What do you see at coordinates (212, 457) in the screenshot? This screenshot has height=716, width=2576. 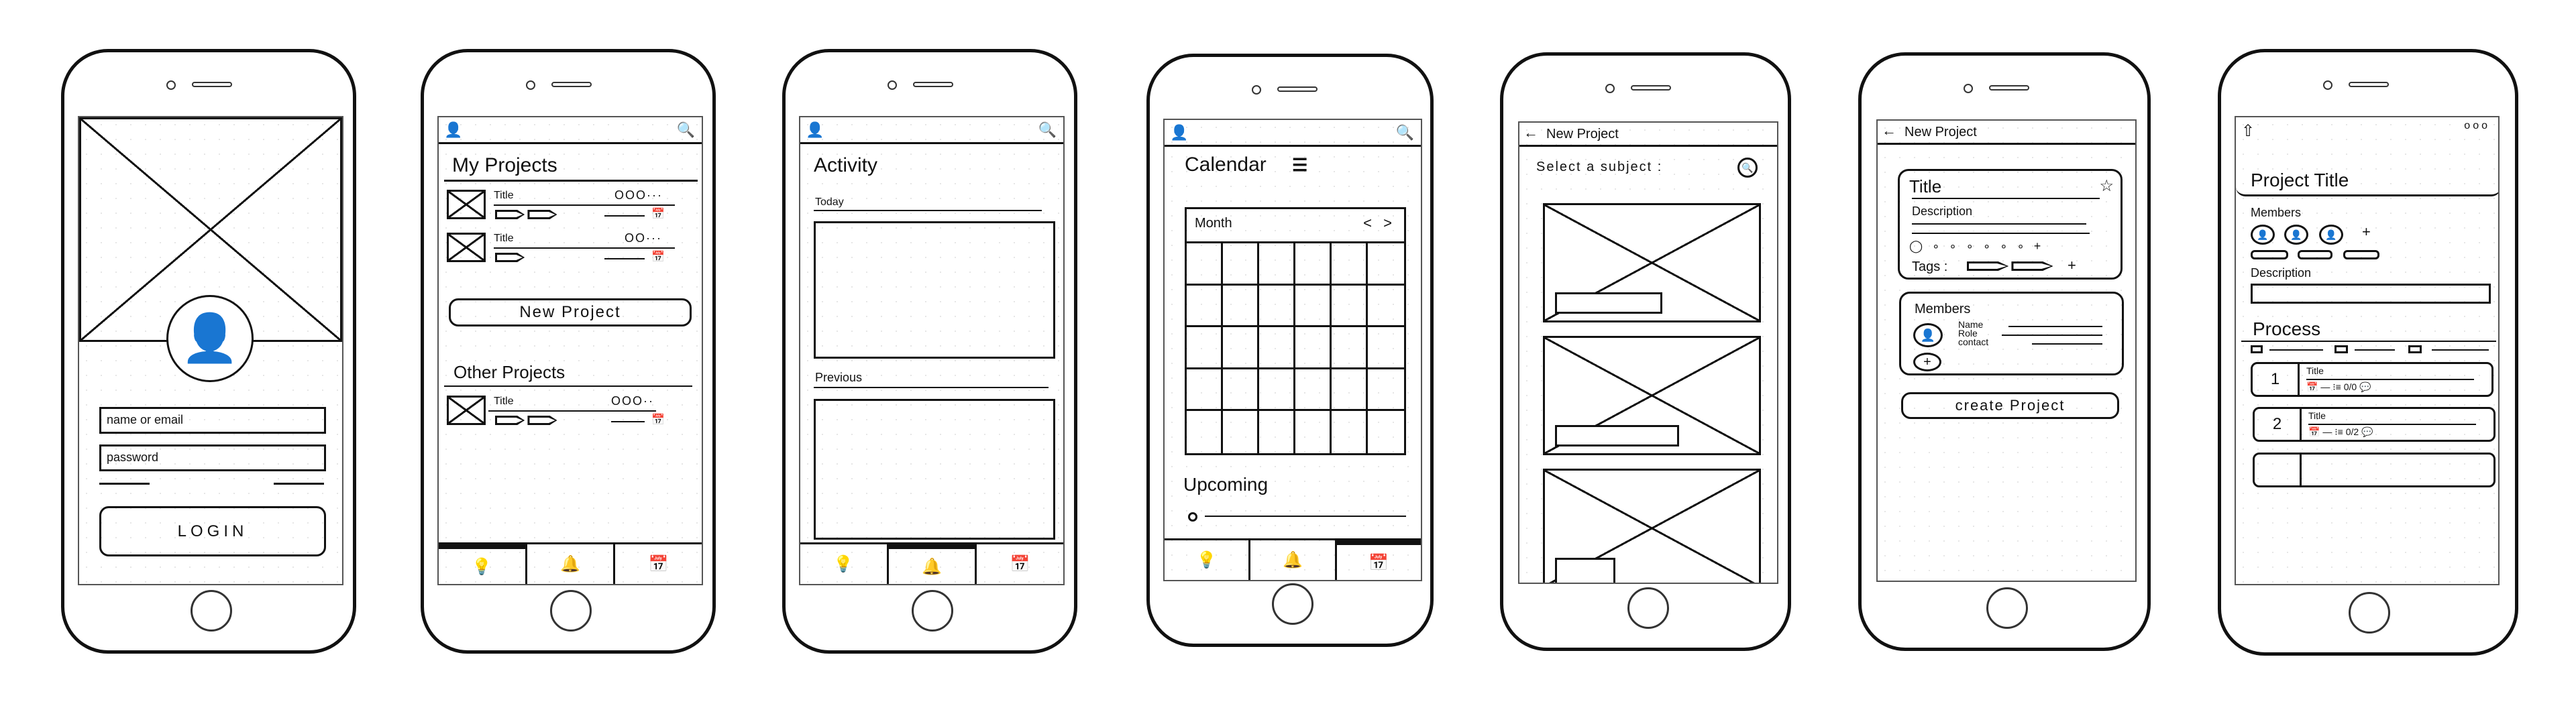 I see `password-input: password` at bounding box center [212, 457].